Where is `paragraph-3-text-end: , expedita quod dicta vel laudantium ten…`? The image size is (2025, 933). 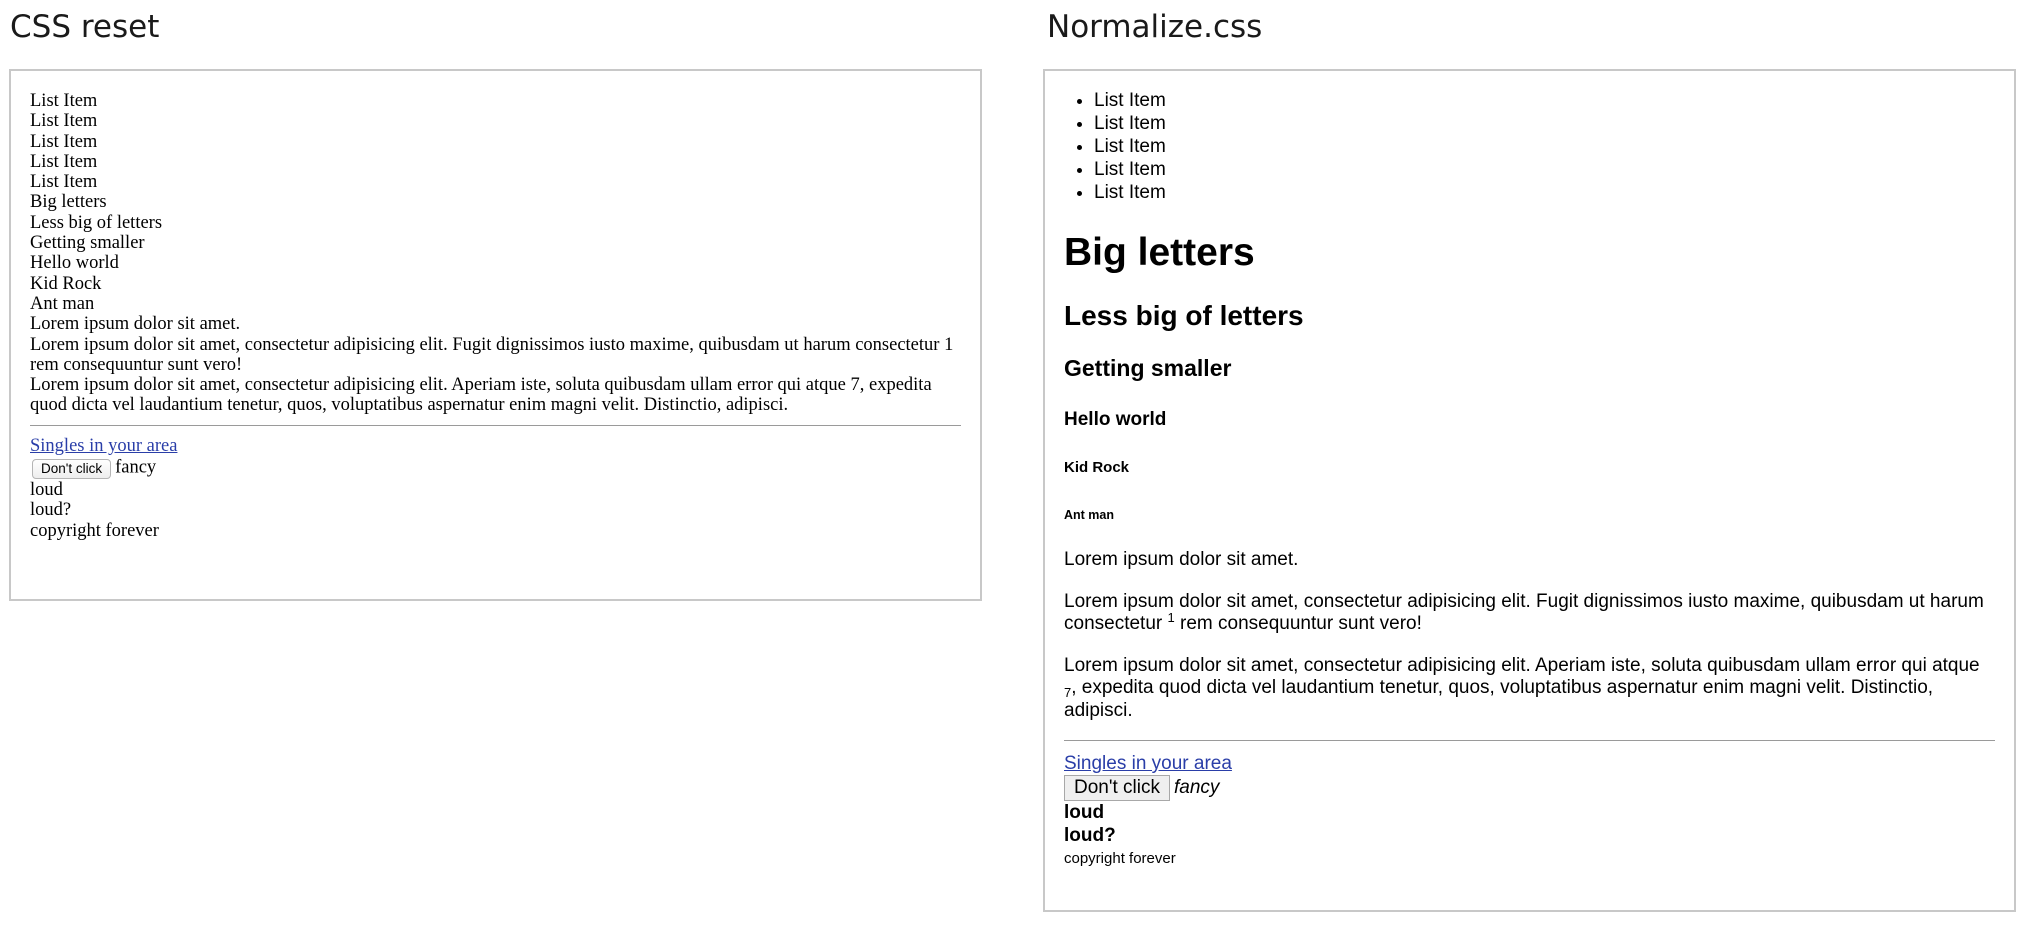 paragraph-3-text-end: , expedita quod dicta vel laudantium ten… is located at coordinates (1499, 699).